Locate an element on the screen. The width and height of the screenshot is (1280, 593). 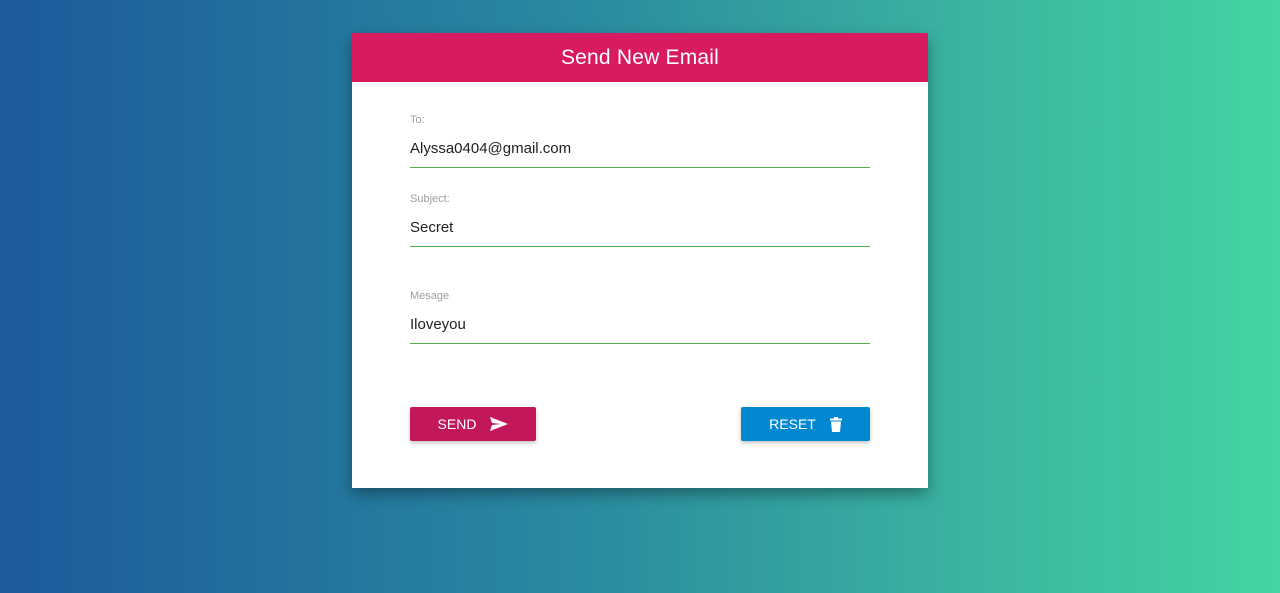
to-field-group: To: is located at coordinates (640, 141).